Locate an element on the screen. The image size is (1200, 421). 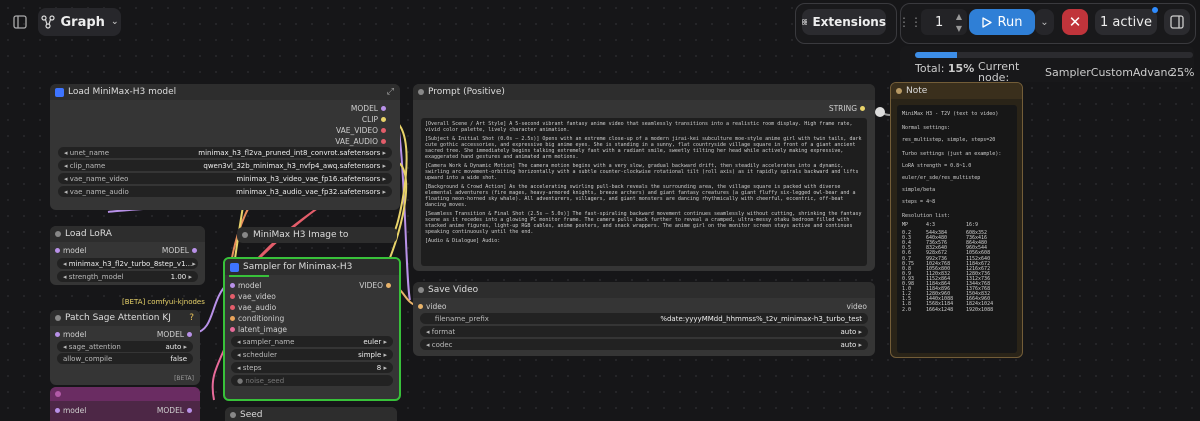
extensions-icon is located at coordinates (805, 22).